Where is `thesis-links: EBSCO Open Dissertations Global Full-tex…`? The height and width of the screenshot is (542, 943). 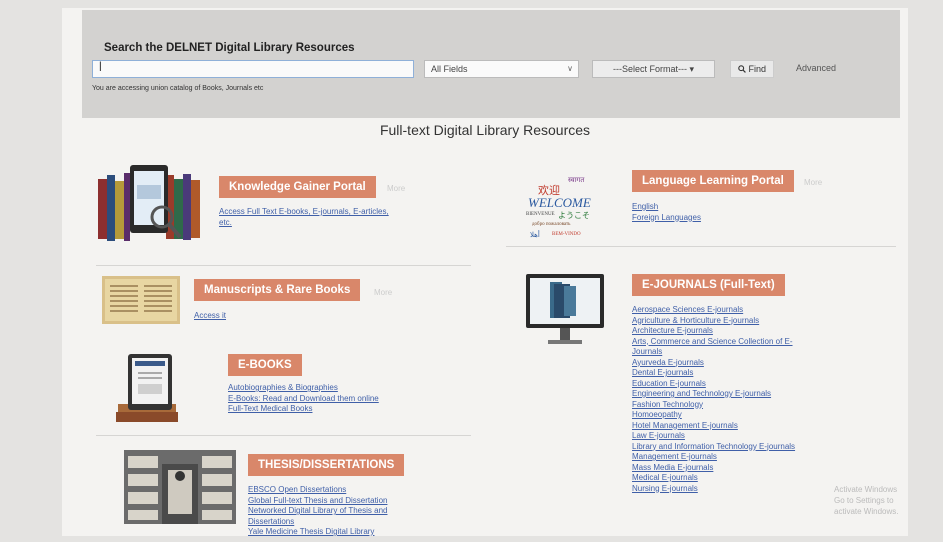 thesis-links: EBSCO Open Dissertations Global Full-tex… is located at coordinates (333, 510).